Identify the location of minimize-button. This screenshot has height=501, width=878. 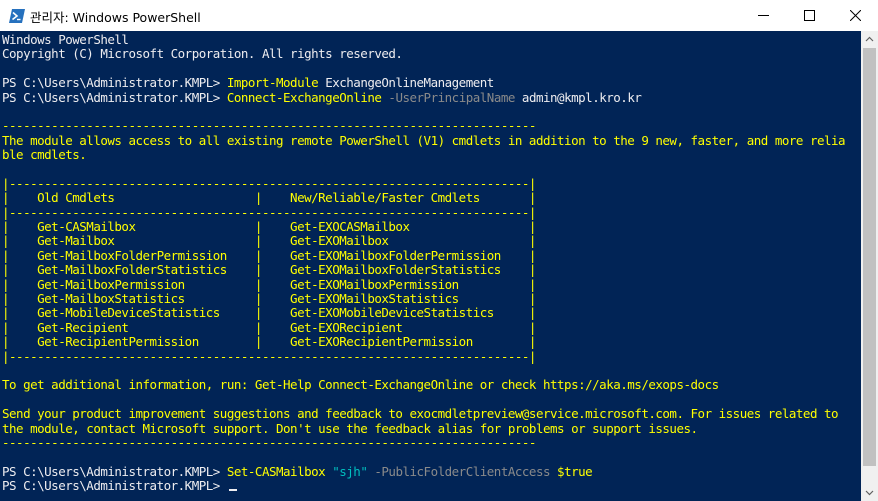
(763, 15).